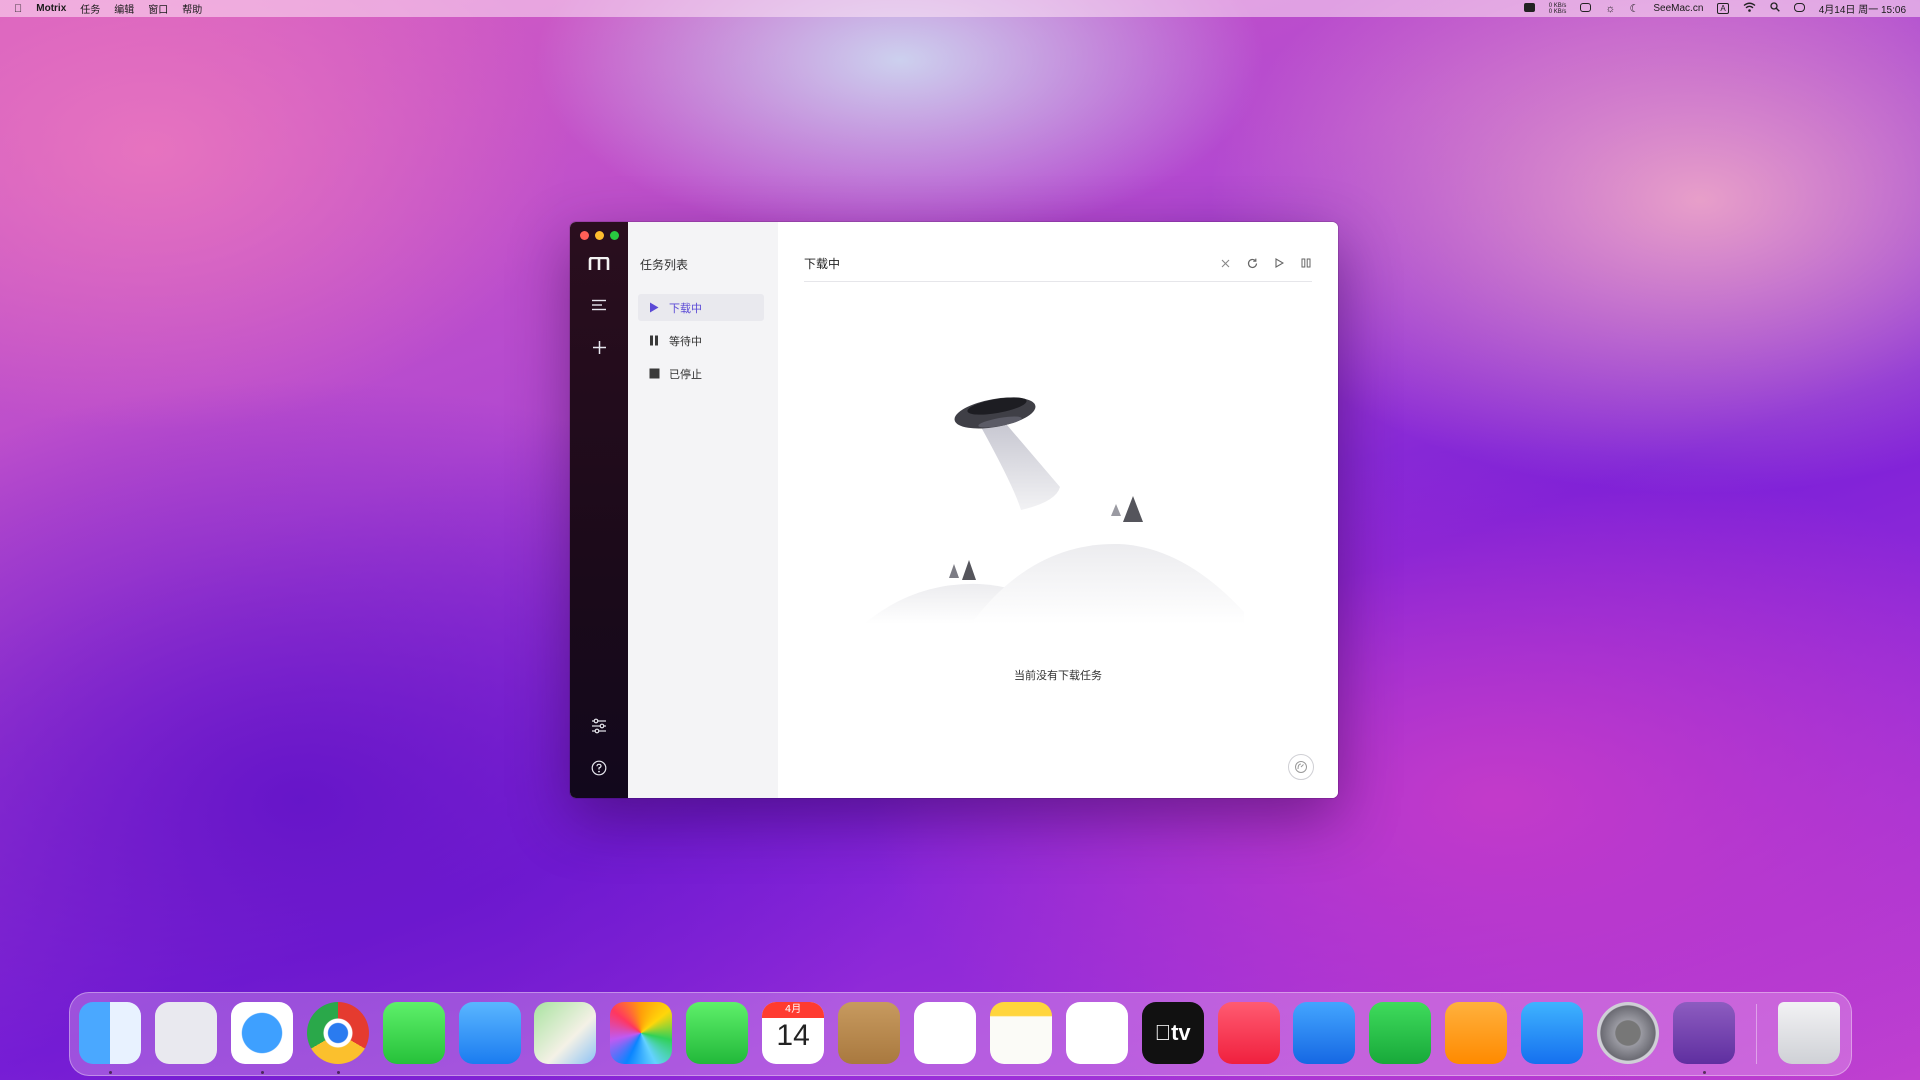 Image resolution: width=1920 pixels, height=1080 pixels. Describe the element at coordinates (1225, 263) in the screenshot. I see `delete-task-icon` at that location.